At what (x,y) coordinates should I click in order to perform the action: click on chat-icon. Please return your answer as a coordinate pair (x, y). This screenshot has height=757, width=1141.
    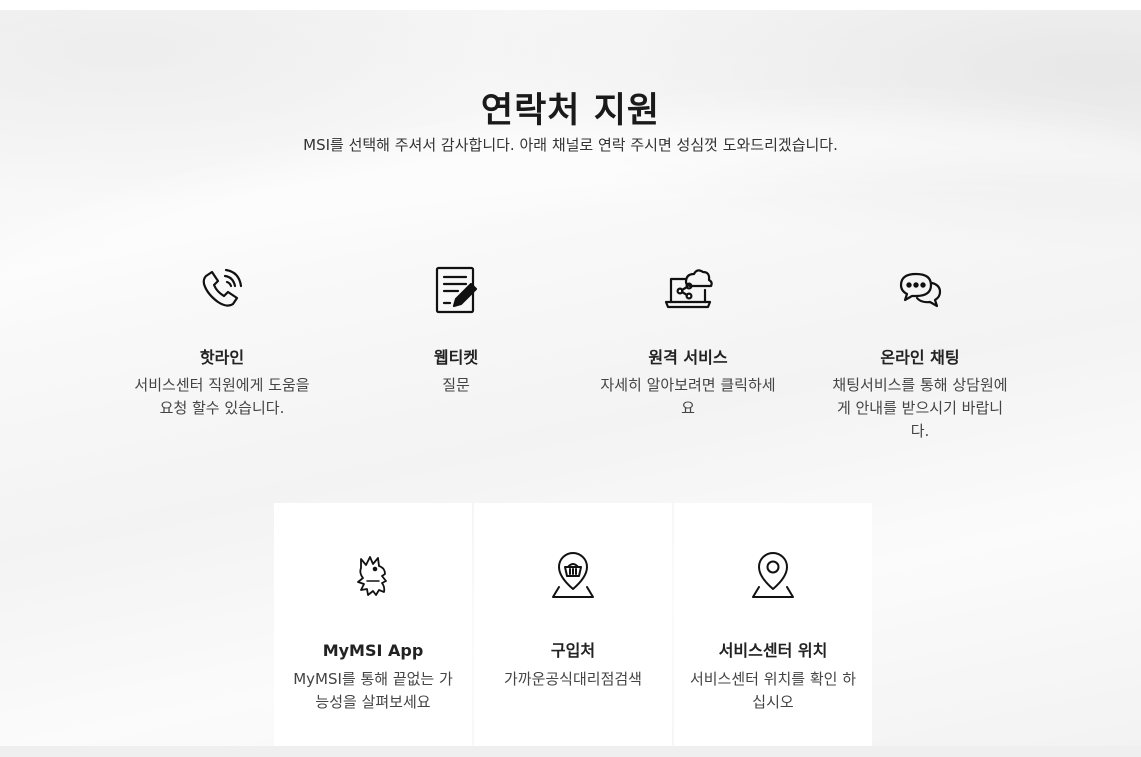
    Looking at the image, I should click on (920, 290).